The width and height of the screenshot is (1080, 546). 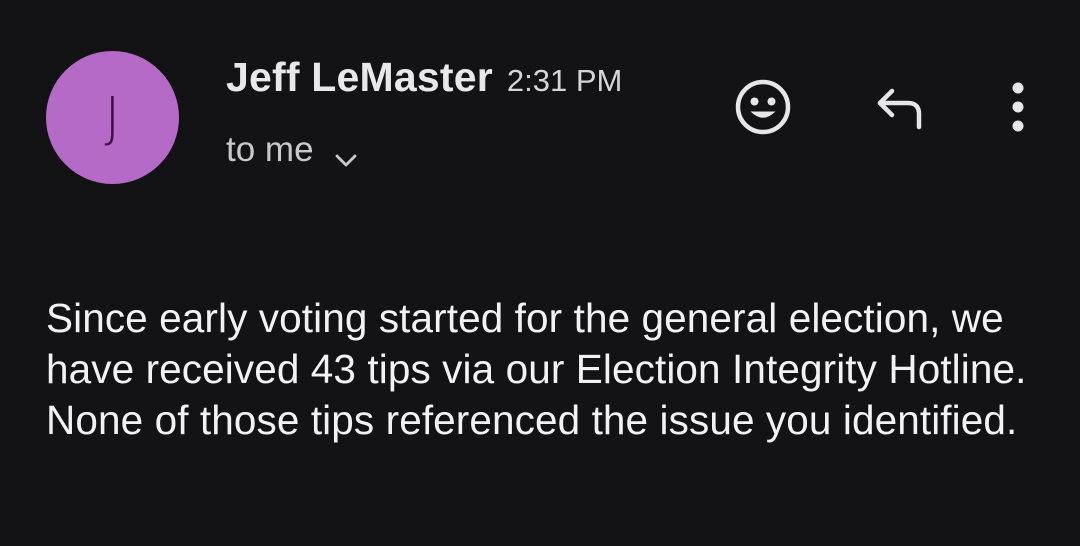 I want to click on reply-button, so click(x=899, y=110).